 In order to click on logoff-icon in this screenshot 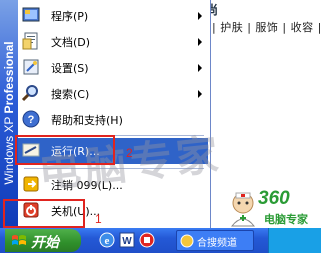, I will do `click(31, 184)`.